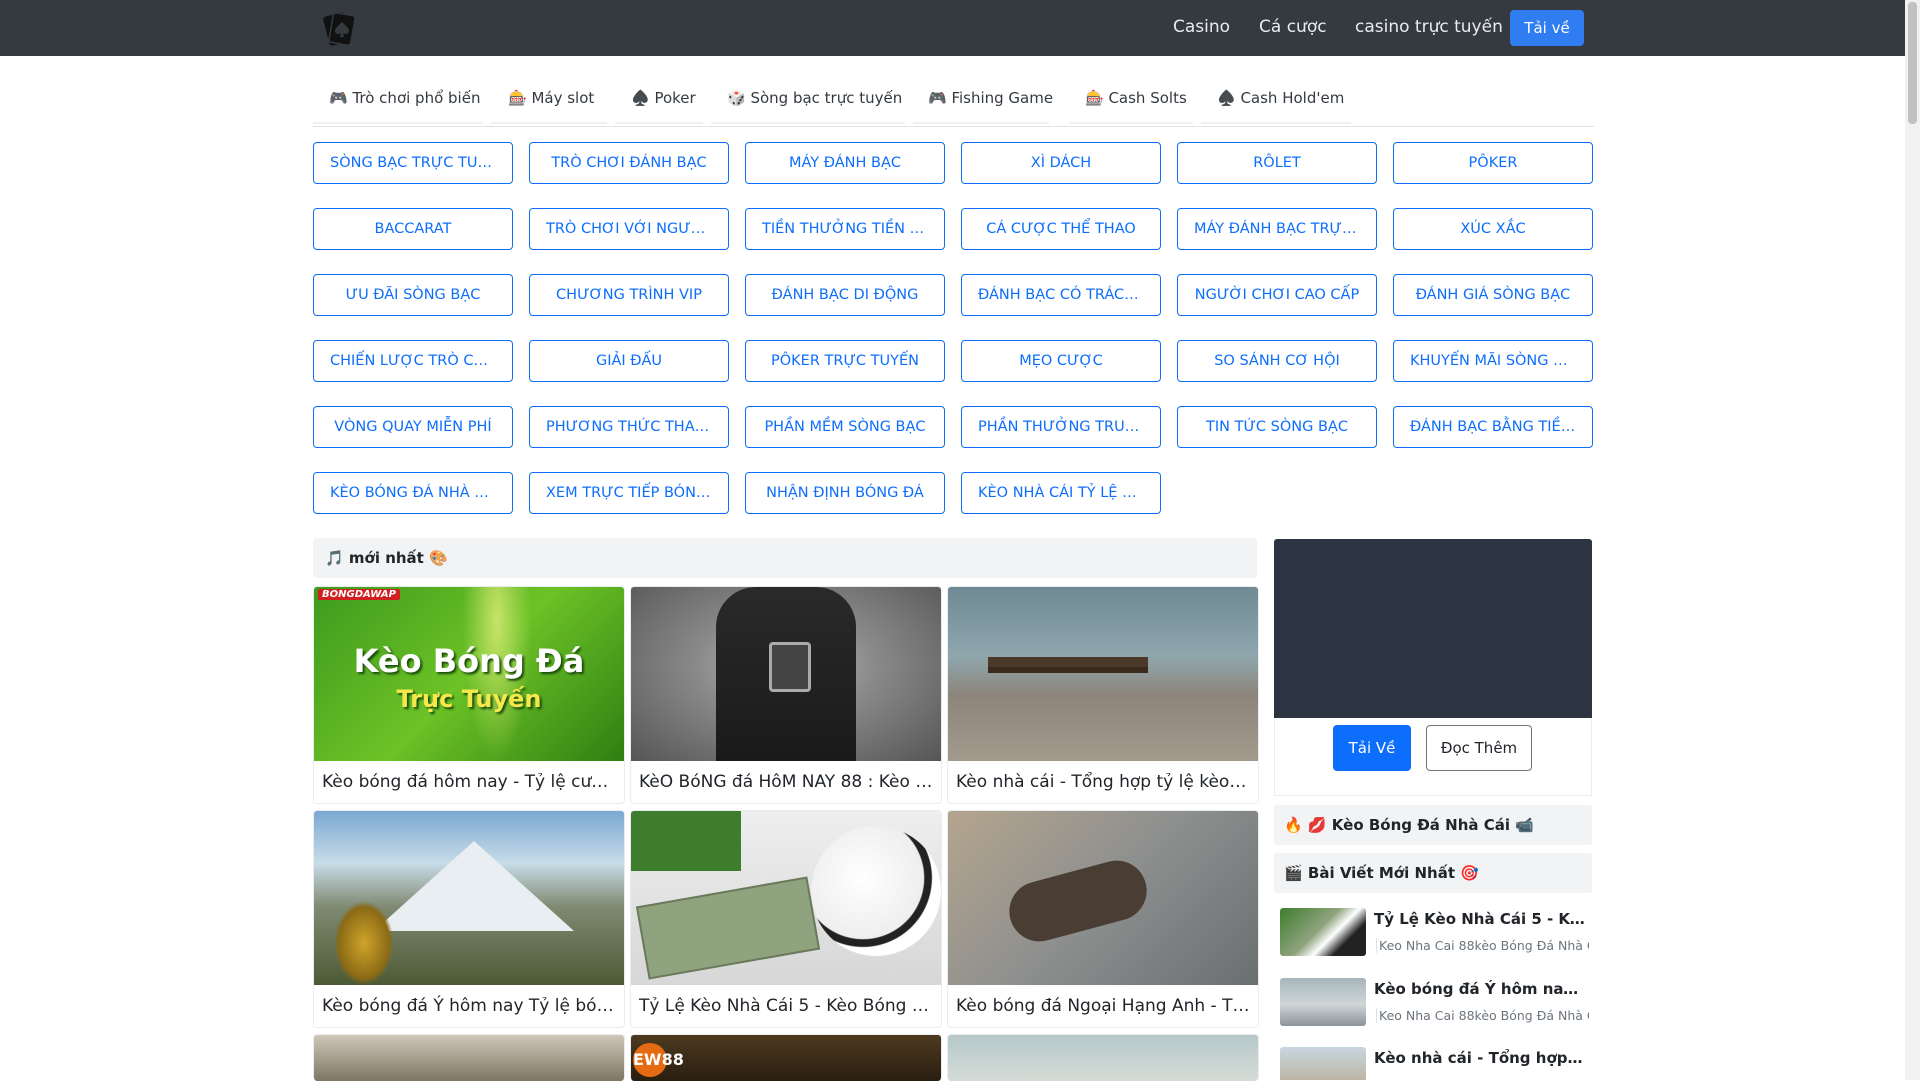 The height and width of the screenshot is (1081, 1920). What do you see at coordinates (469, 782) in the screenshot?
I see `card-title: Kèo bóng đá hôm nay - Tỷ lệ cược bóng đá` at bounding box center [469, 782].